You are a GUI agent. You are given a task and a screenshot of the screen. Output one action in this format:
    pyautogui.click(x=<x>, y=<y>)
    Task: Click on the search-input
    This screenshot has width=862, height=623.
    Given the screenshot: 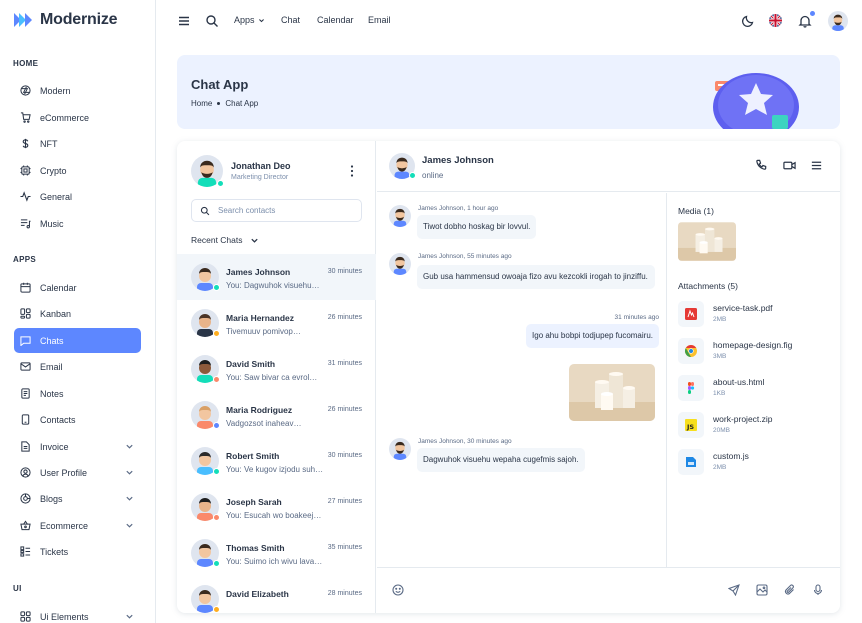 What is the action you would take?
    pyautogui.click(x=288, y=210)
    